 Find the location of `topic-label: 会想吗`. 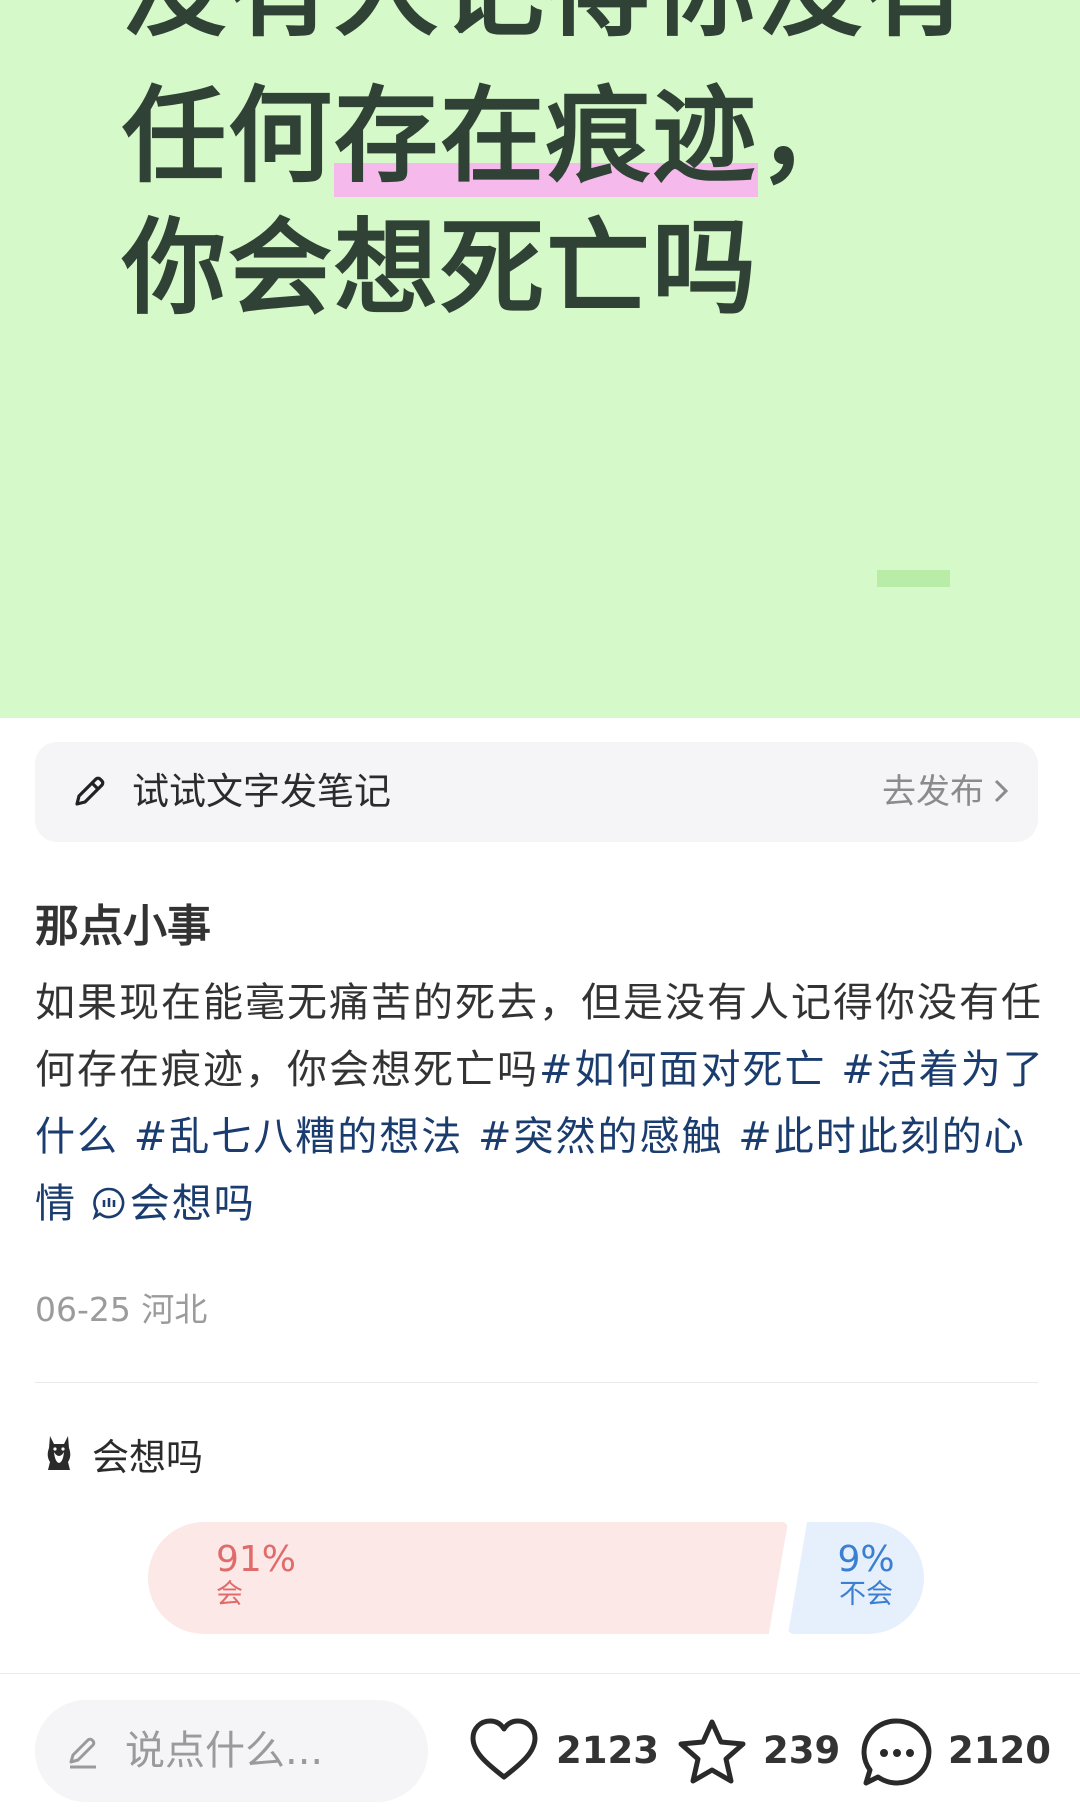

topic-label: 会想吗 is located at coordinates (192, 1204).